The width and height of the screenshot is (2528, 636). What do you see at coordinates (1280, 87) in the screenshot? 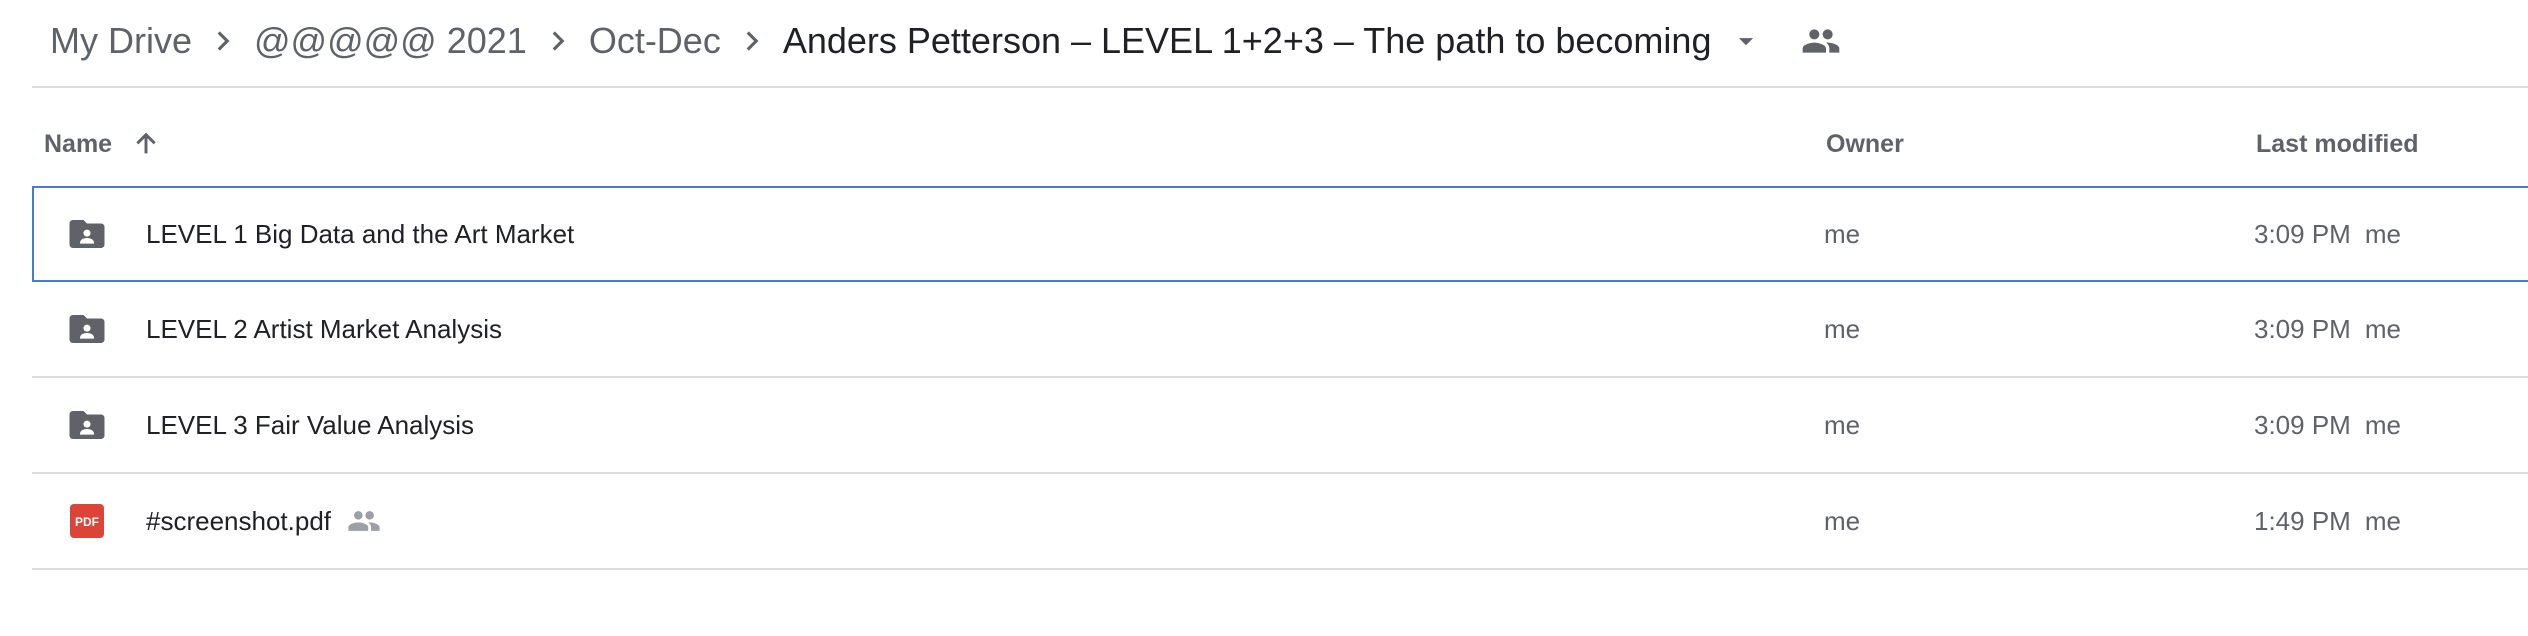
I see `divider` at bounding box center [1280, 87].